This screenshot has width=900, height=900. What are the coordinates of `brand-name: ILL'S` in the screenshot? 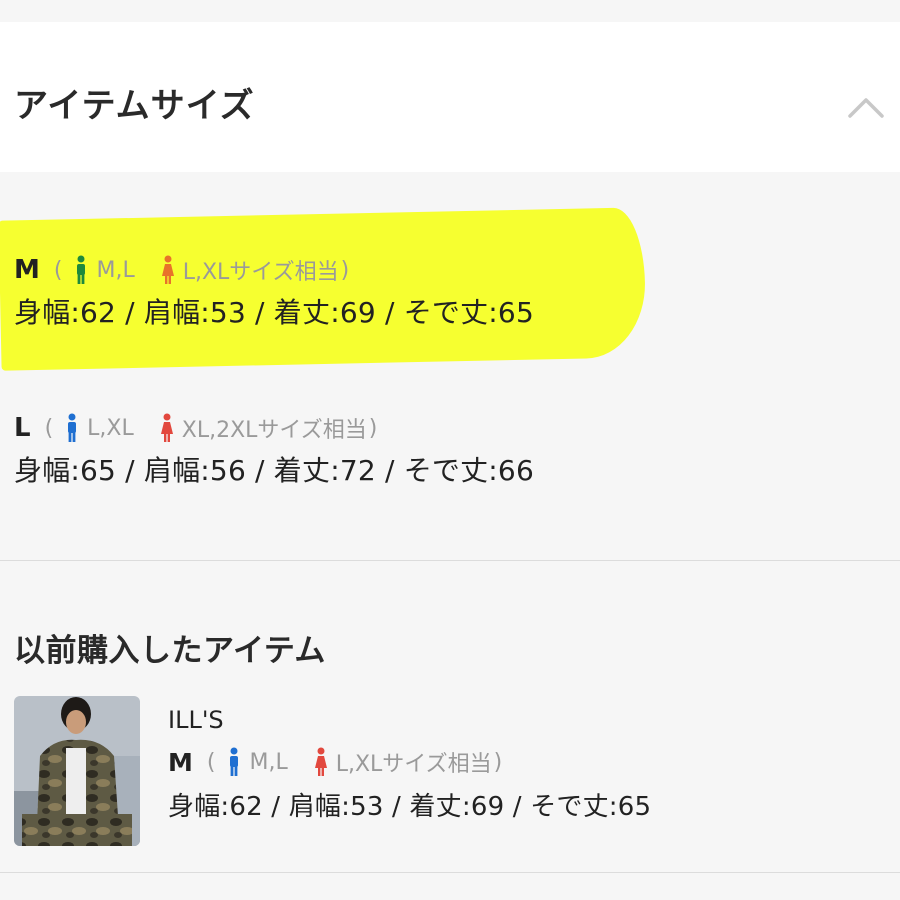 It's located at (196, 720).